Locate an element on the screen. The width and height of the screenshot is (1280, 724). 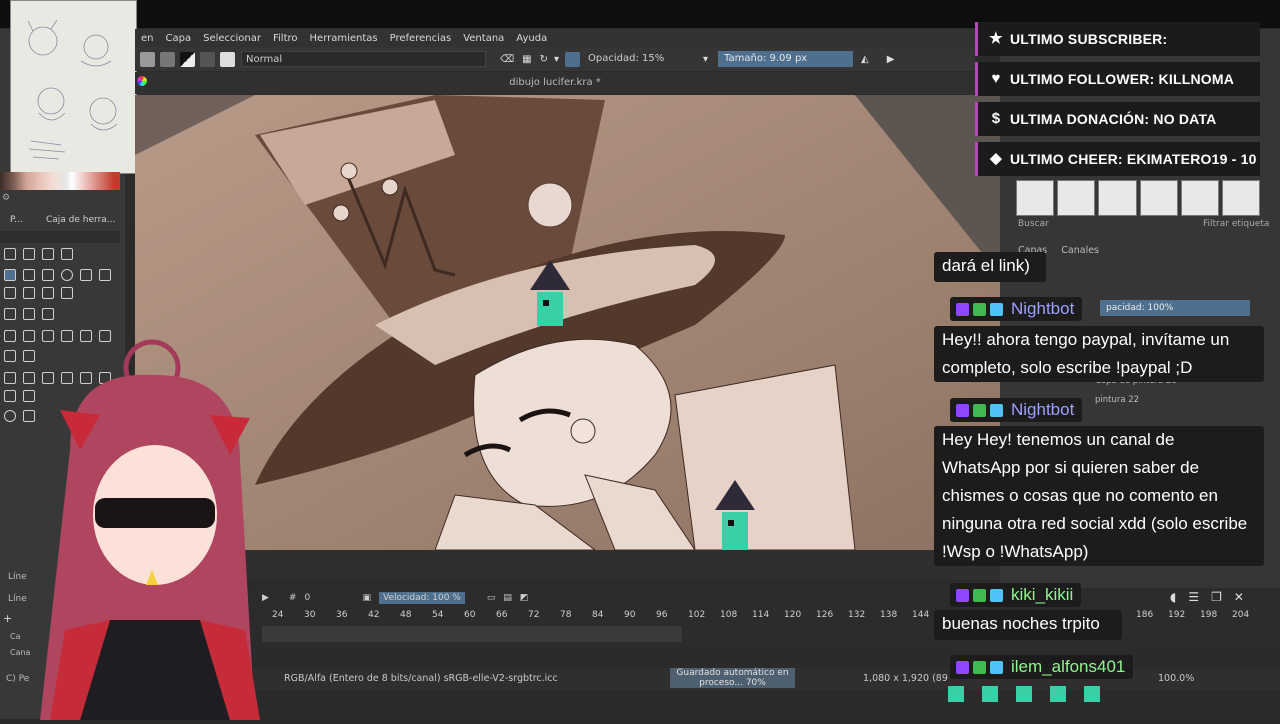
size-slider: Tamaño: 9.09 px is located at coordinates (786, 59).